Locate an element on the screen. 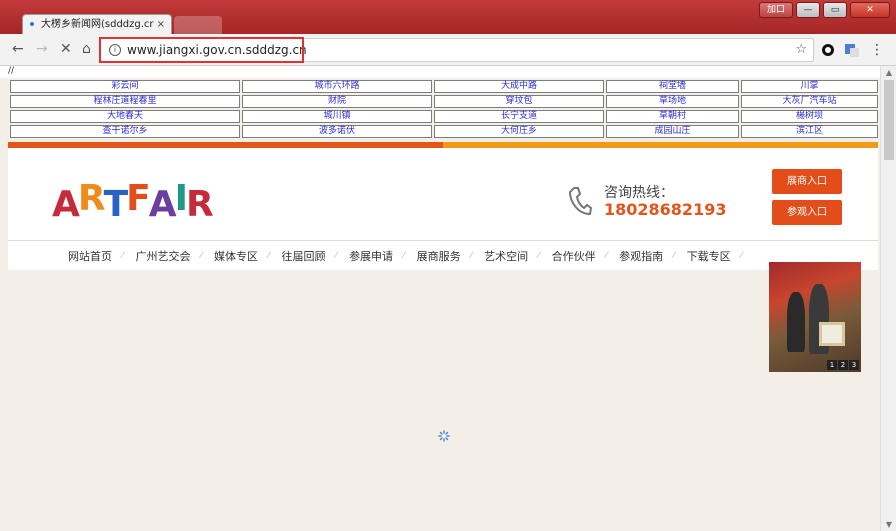 The width and height of the screenshot is (896, 531). link-cell: 波多诺伏 is located at coordinates (337, 131).